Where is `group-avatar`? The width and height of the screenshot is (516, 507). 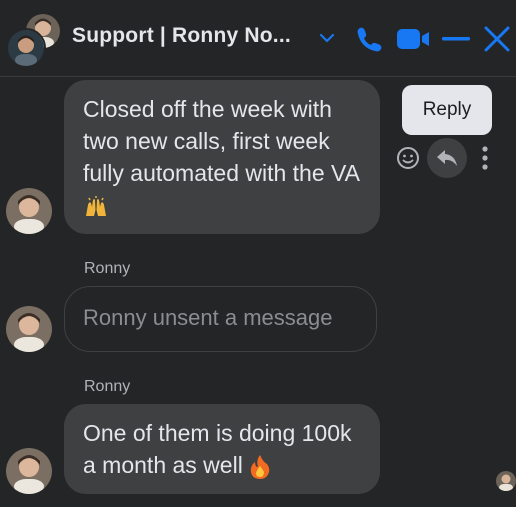
group-avatar is located at coordinates (34, 40).